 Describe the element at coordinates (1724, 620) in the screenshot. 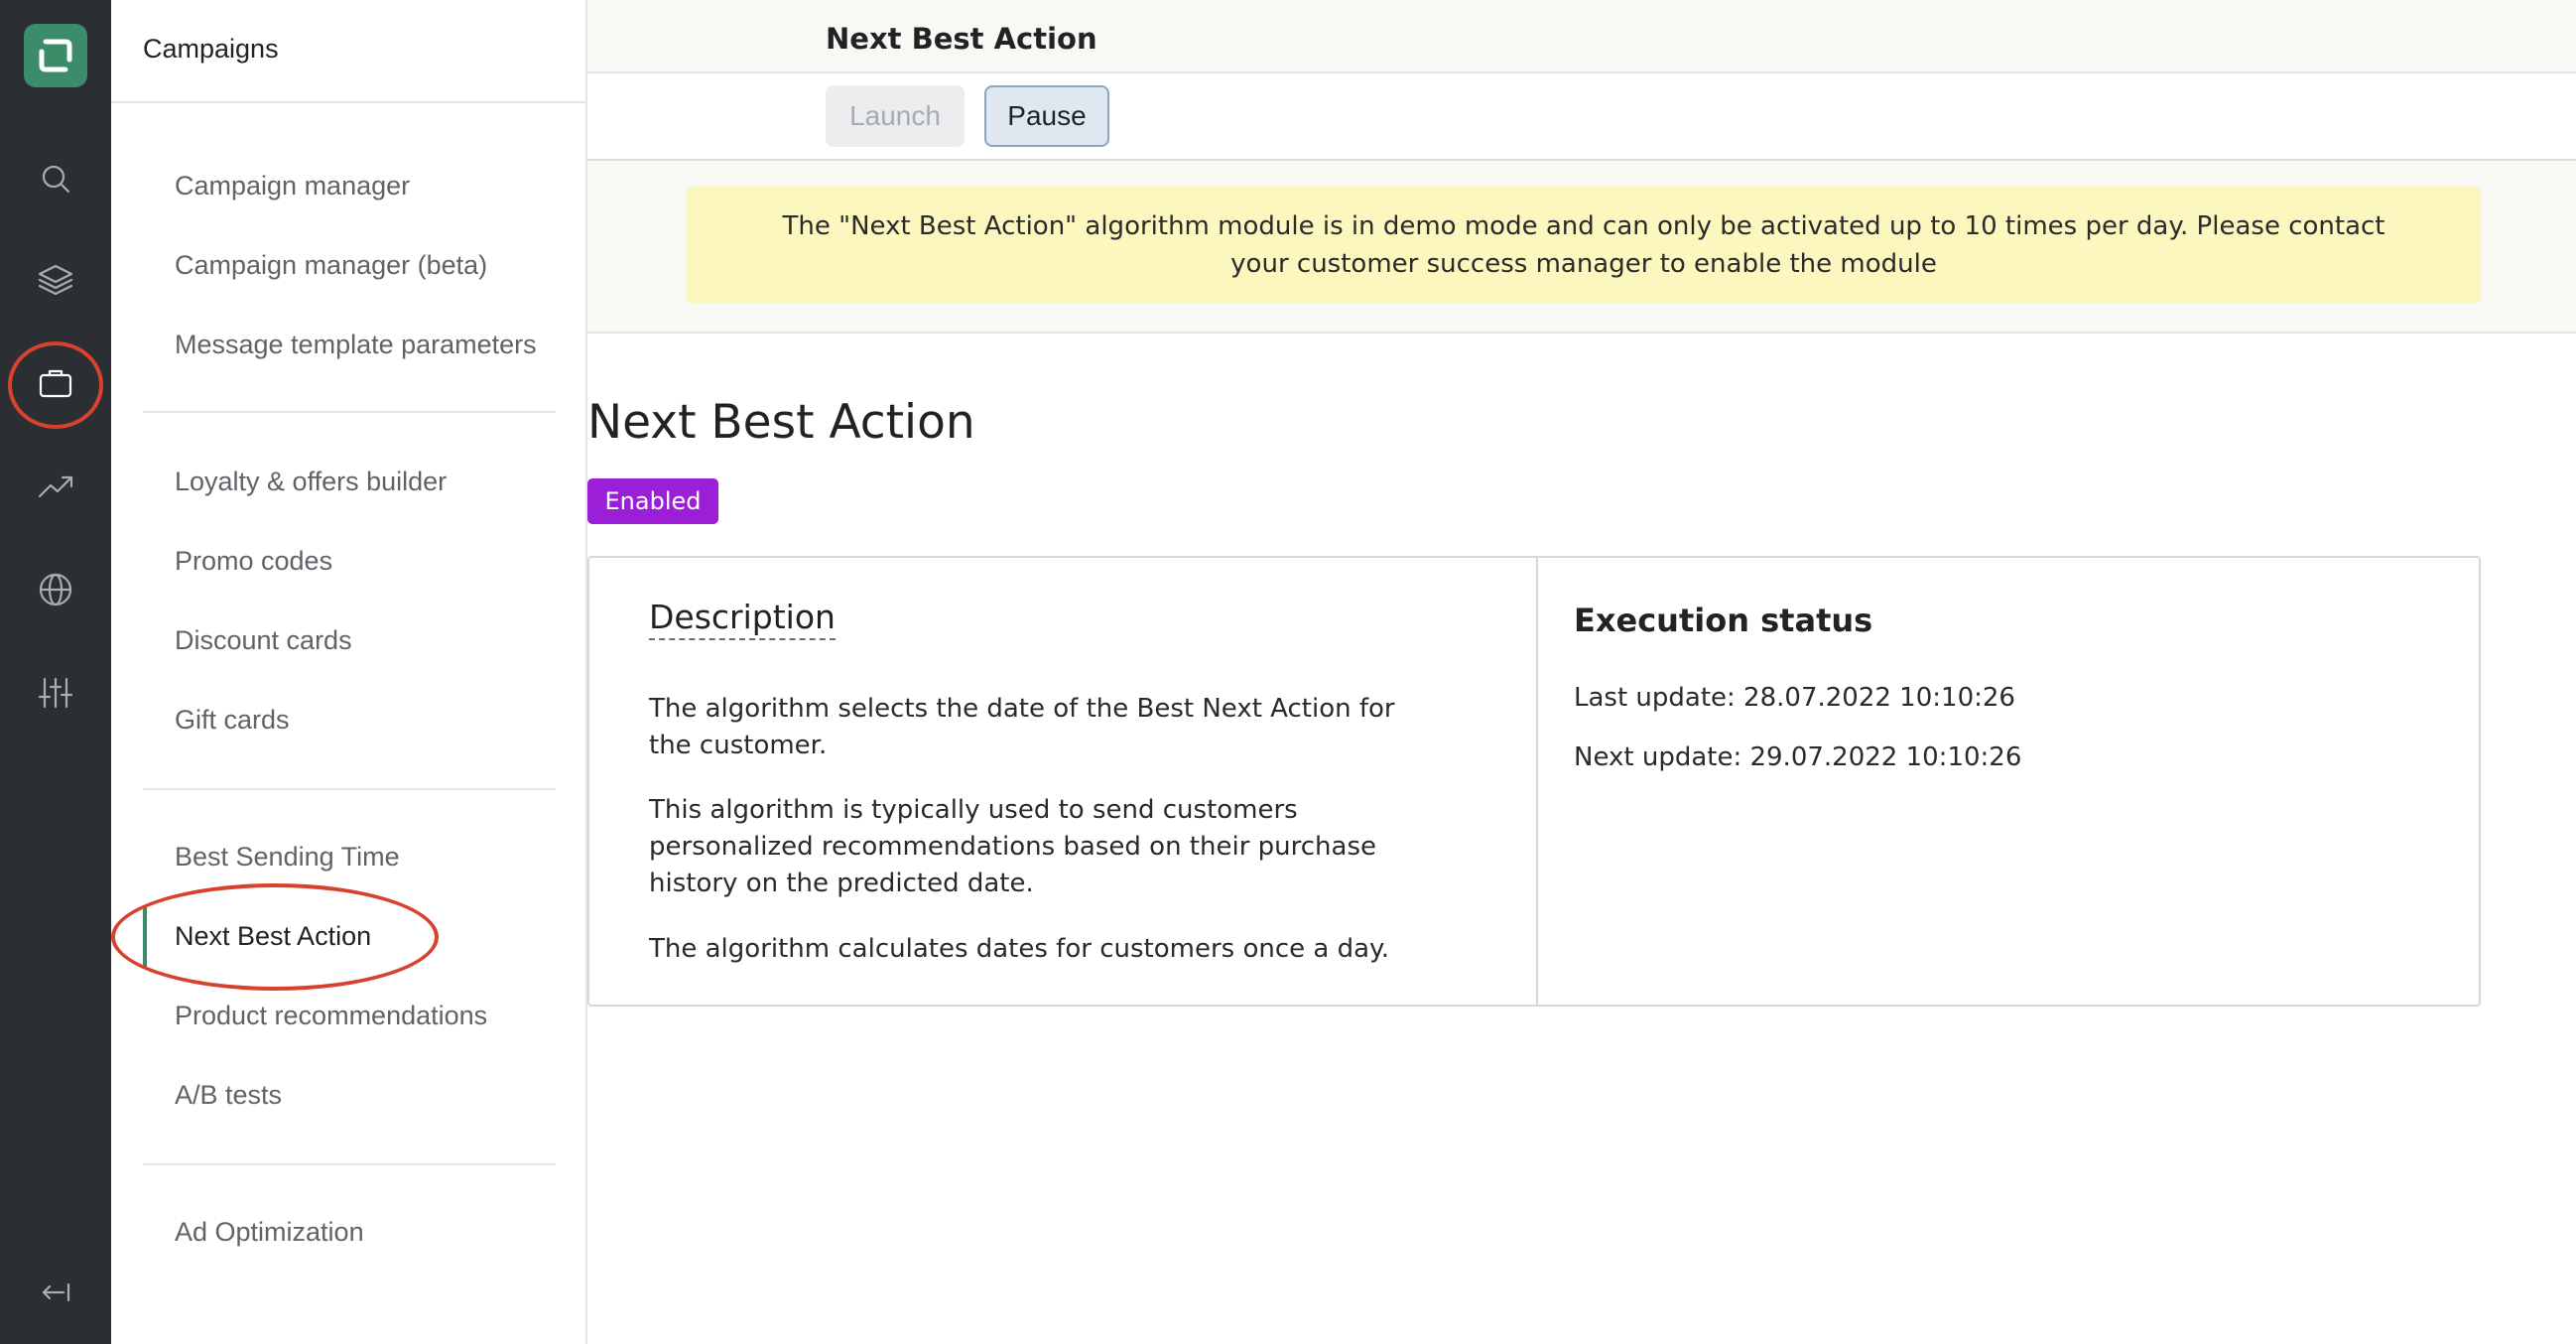

I see `execution-status-title: Execution status` at that location.